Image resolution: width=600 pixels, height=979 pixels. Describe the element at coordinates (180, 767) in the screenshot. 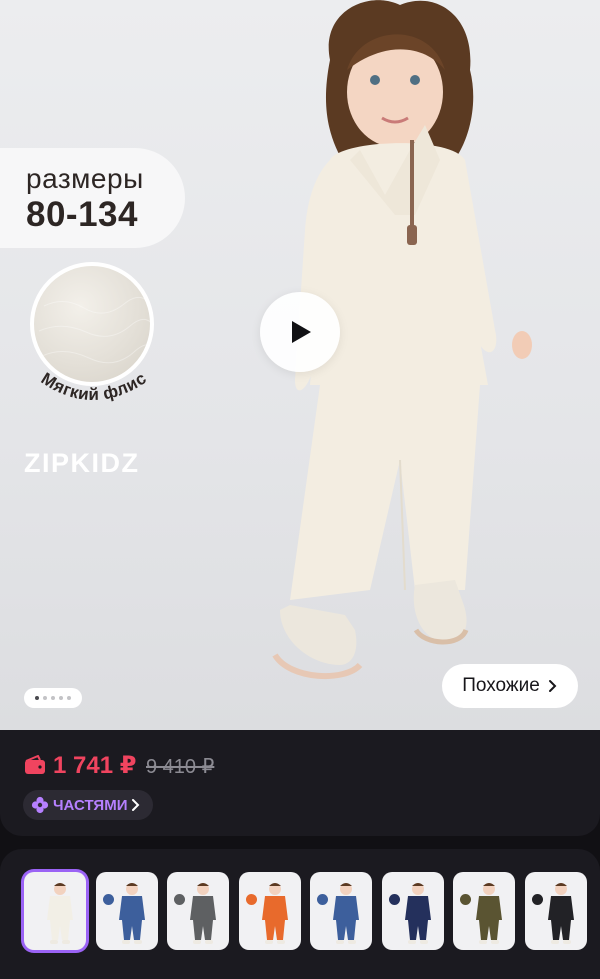

I see `old-price: 9 410 ₽` at that location.